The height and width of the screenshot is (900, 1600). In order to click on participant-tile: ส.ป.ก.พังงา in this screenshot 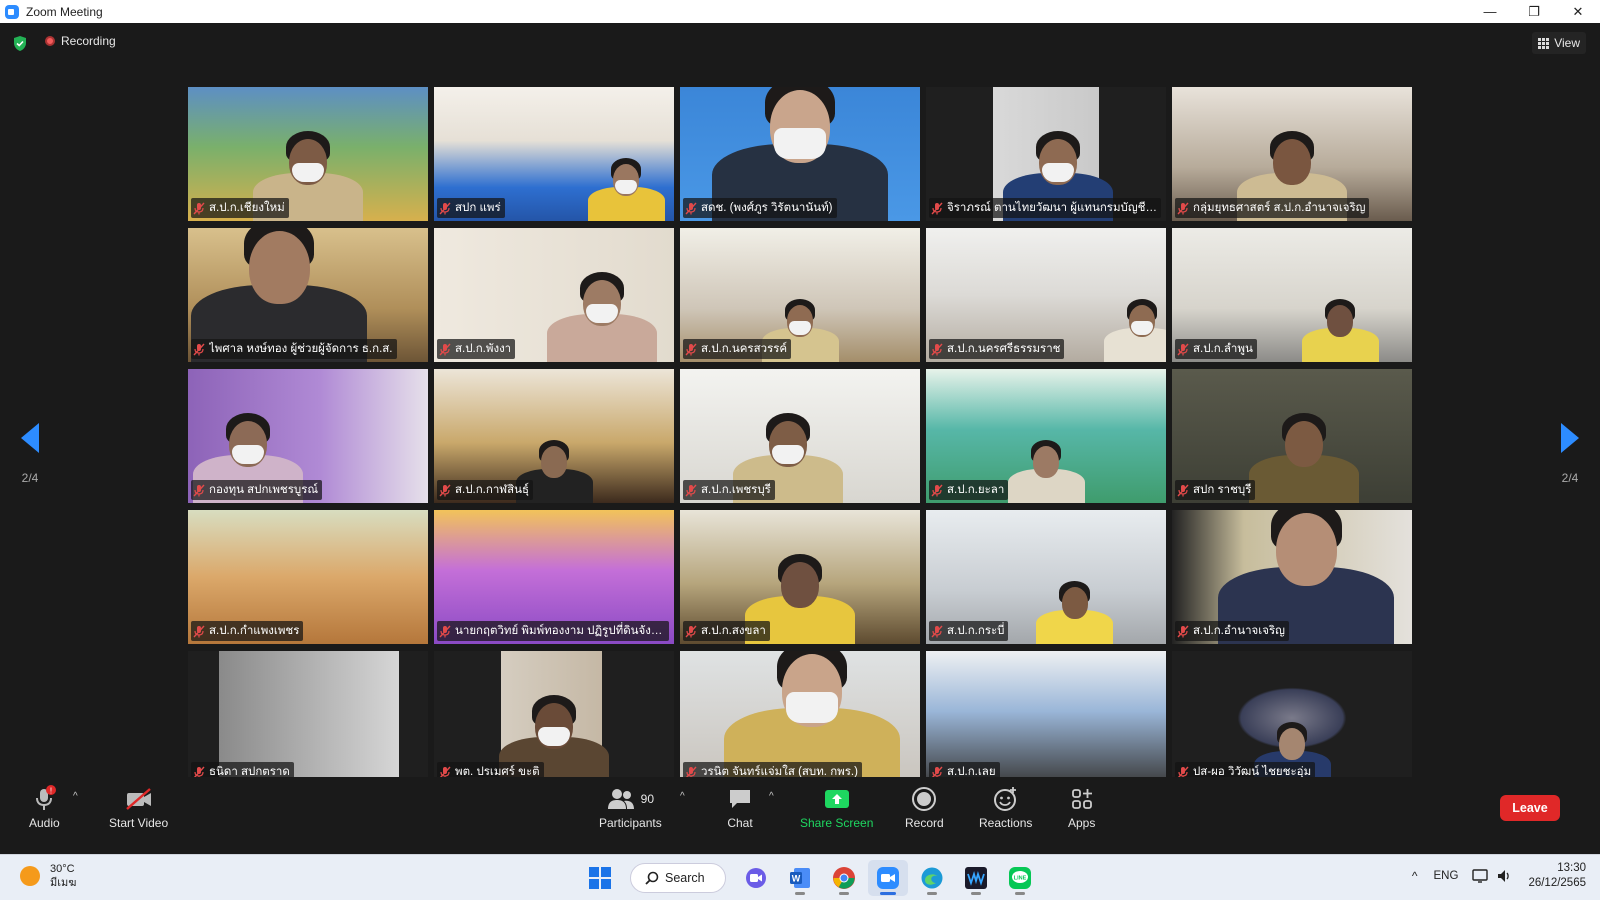, I will do `click(554, 295)`.